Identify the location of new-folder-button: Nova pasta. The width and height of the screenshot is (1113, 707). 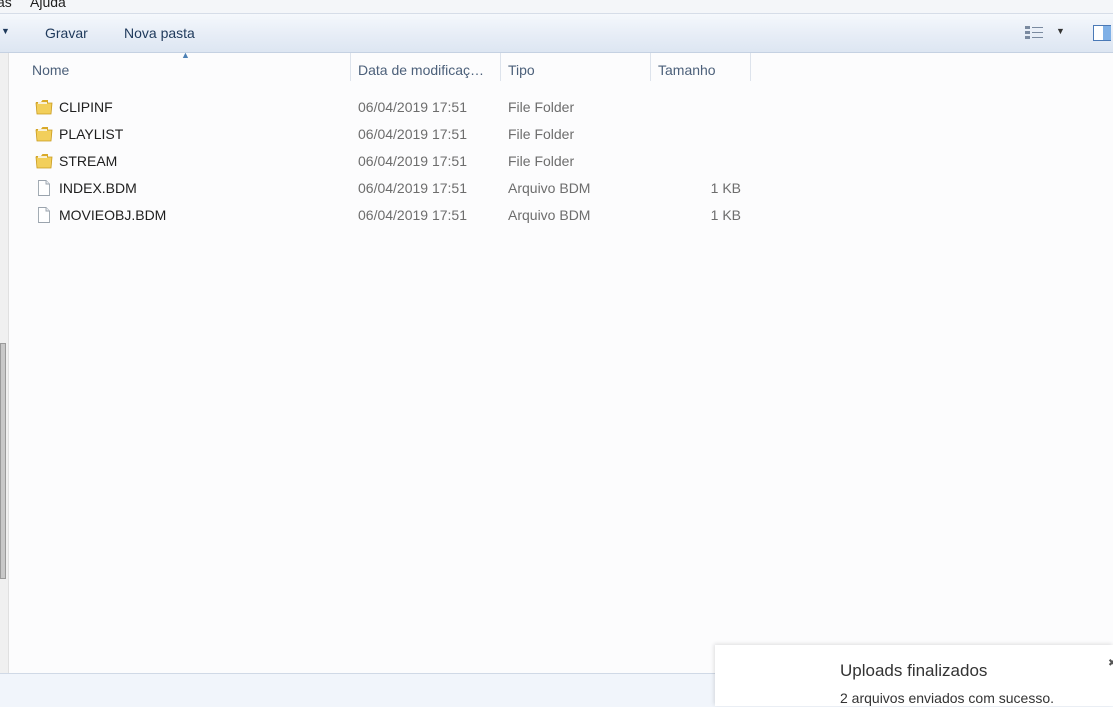
(159, 33).